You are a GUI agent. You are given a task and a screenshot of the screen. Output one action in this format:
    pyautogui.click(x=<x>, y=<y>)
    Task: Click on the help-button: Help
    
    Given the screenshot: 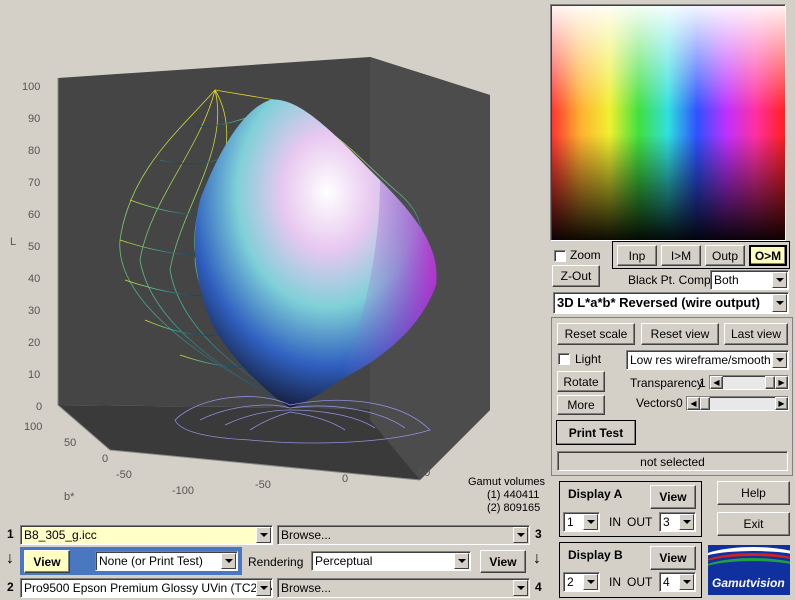 What is the action you would take?
    pyautogui.click(x=753, y=493)
    